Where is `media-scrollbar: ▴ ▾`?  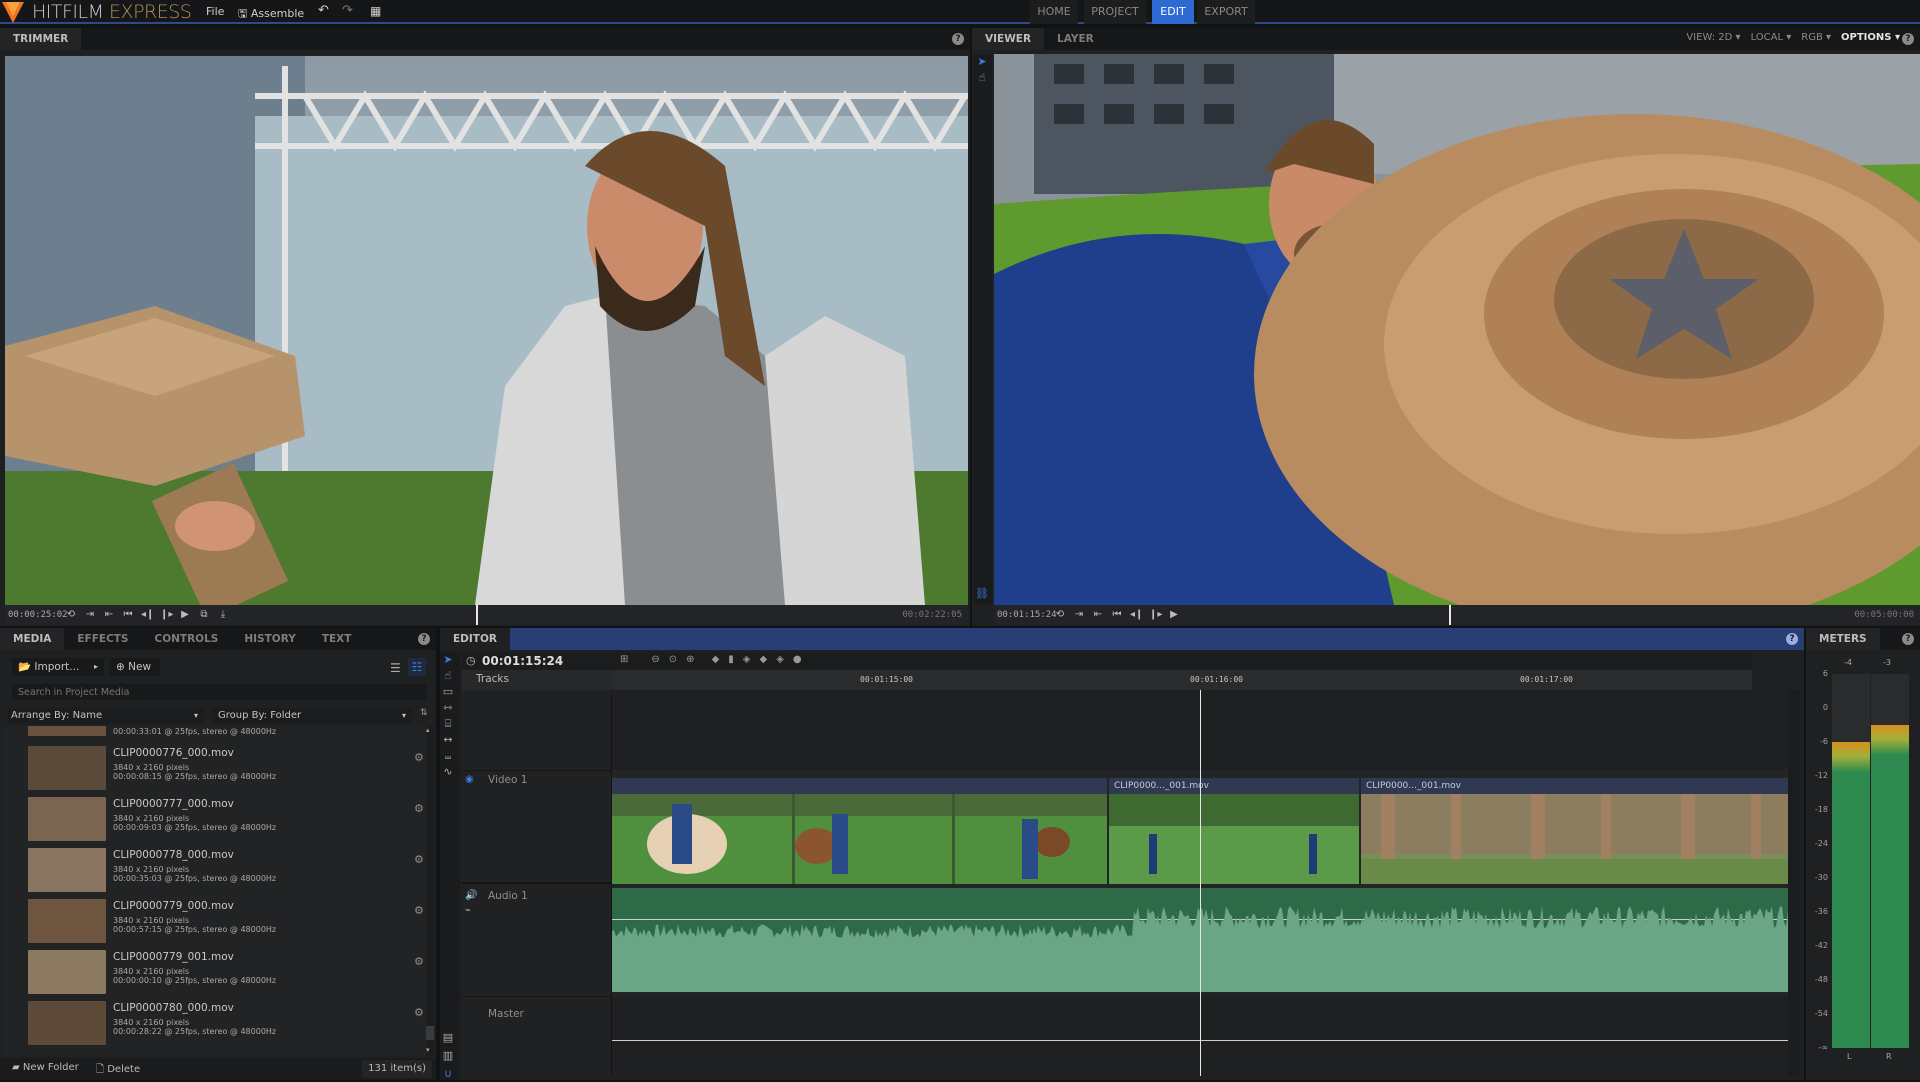
media-scrollbar: ▴ ▾ is located at coordinates (430, 891).